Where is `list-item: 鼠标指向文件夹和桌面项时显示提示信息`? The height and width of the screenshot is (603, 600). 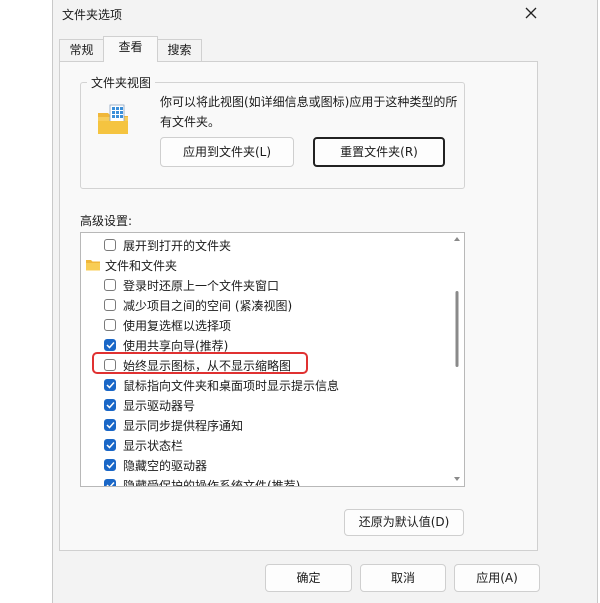
list-item: 鼠标指向文件夹和桌面项时显示提示信息 is located at coordinates (272, 385).